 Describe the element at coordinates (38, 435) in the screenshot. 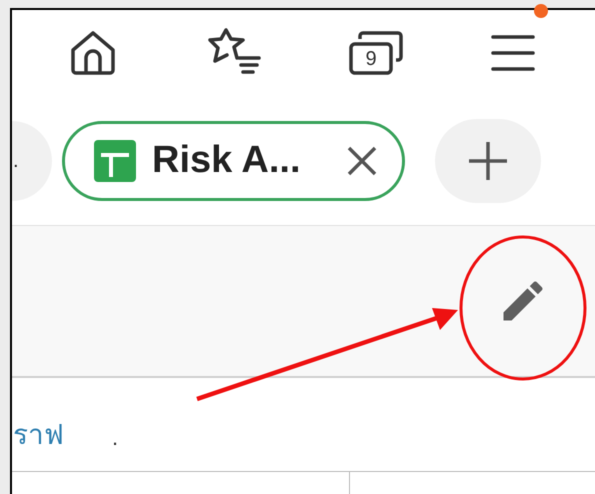

I see `link: ราฟ` at that location.